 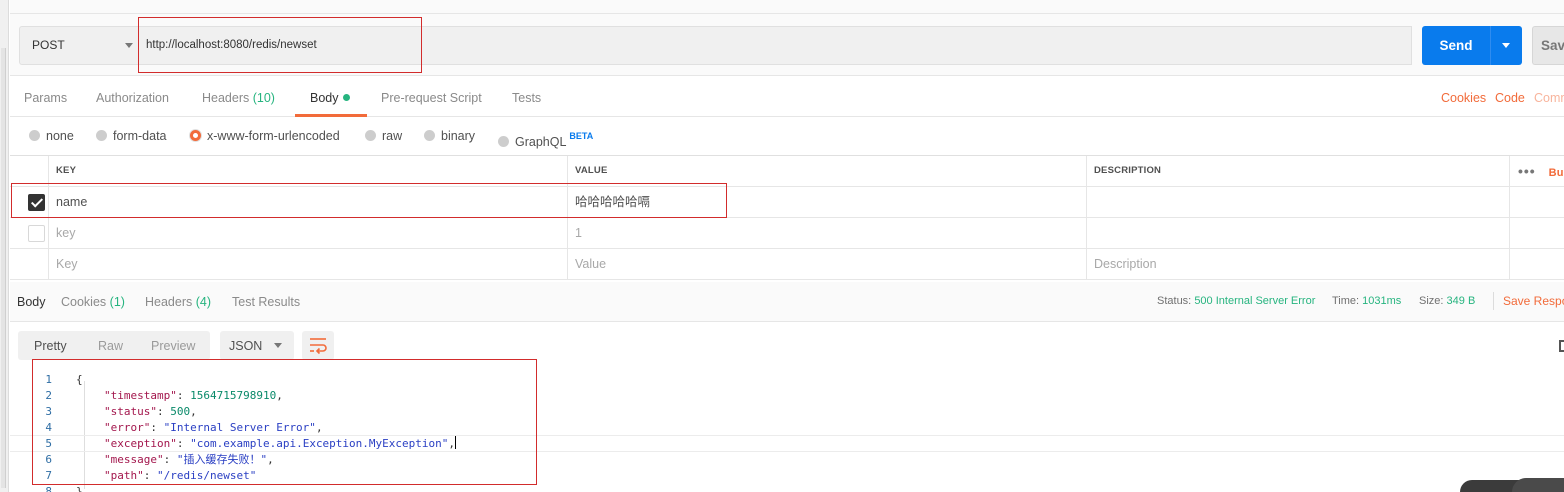 I want to click on save-response-button: Save Response, so click(x=1533, y=302).